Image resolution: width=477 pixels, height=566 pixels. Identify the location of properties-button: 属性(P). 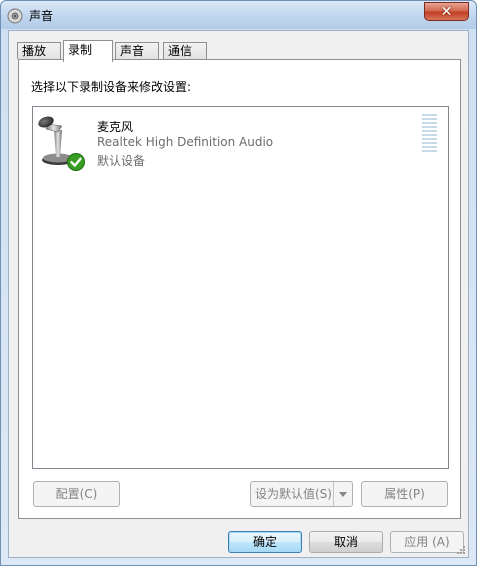
(404, 494).